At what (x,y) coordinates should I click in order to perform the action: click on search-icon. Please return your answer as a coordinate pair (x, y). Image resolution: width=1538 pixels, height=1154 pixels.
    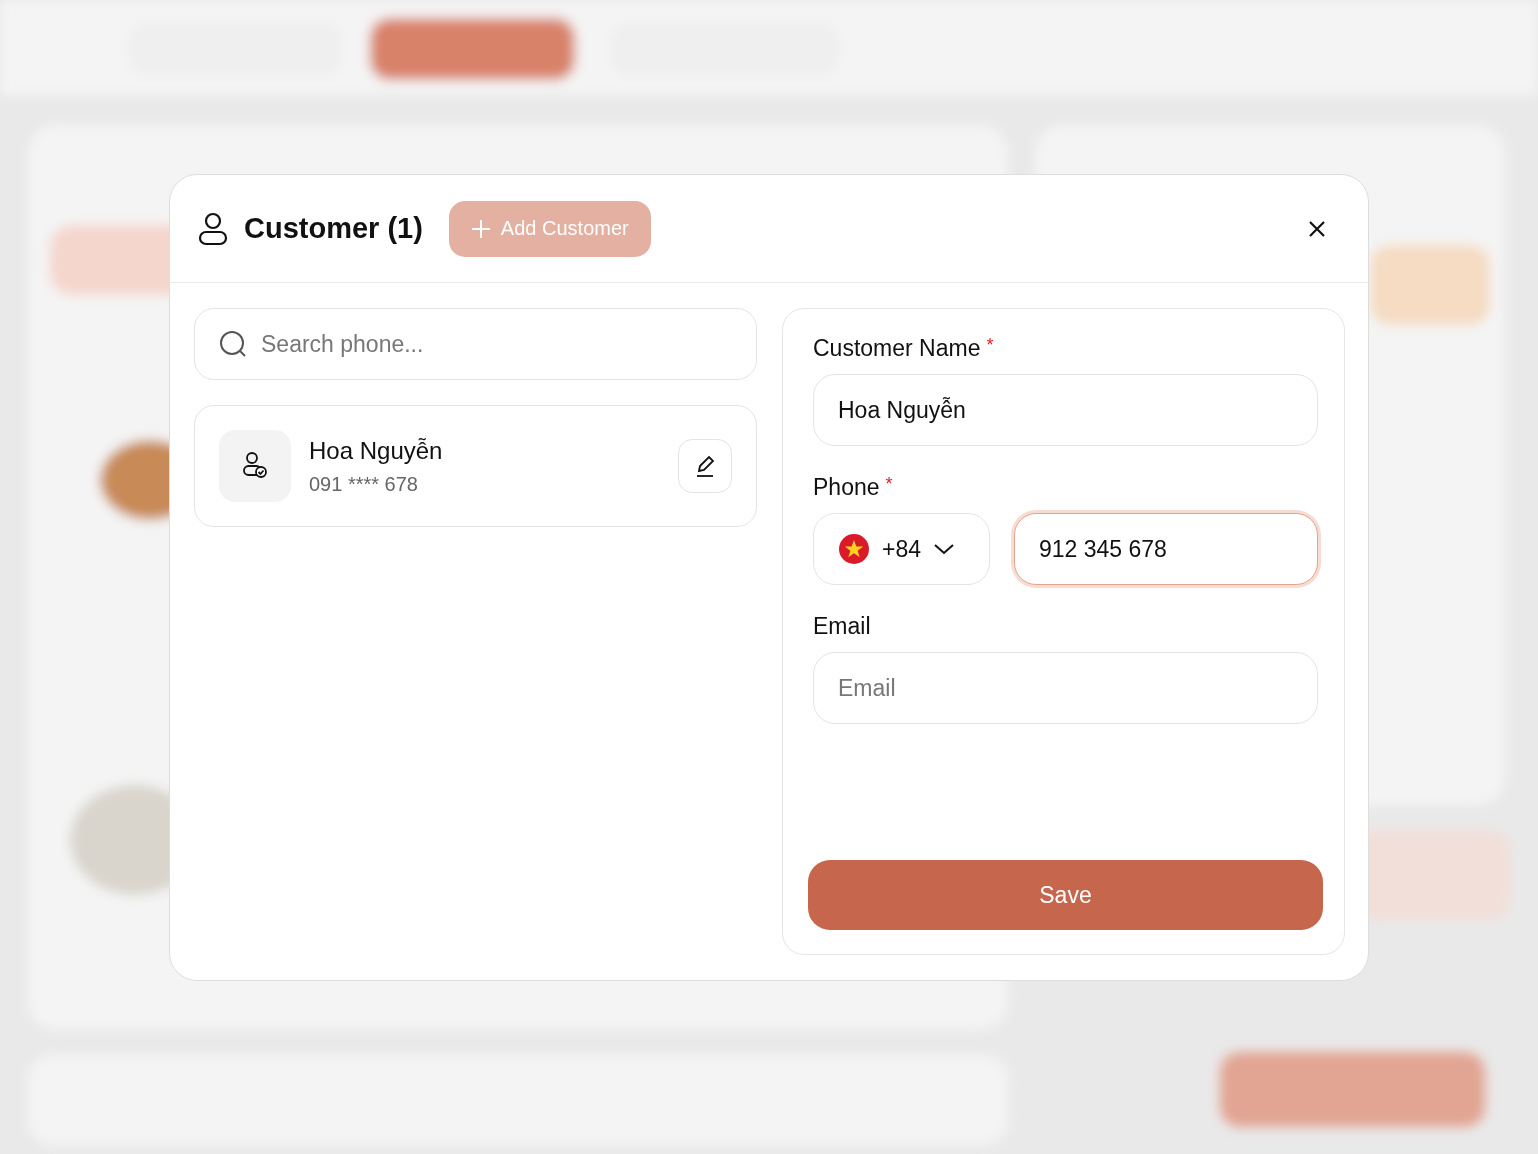
    Looking at the image, I should click on (233, 344).